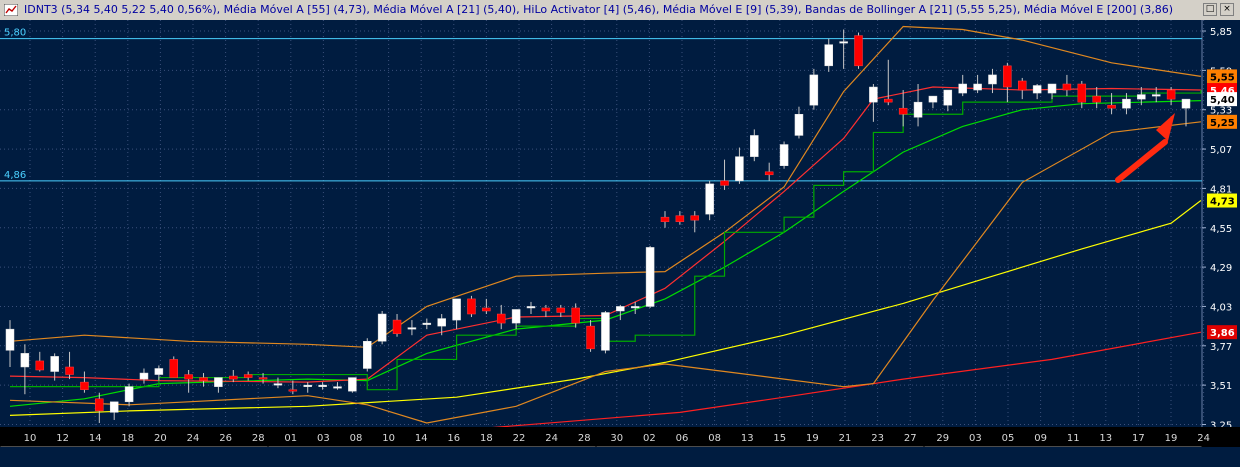 Image resolution: width=1240 pixels, height=467 pixels. Describe the element at coordinates (1222, 333) in the screenshot. I see `price-tag-label: 3,86` at that location.